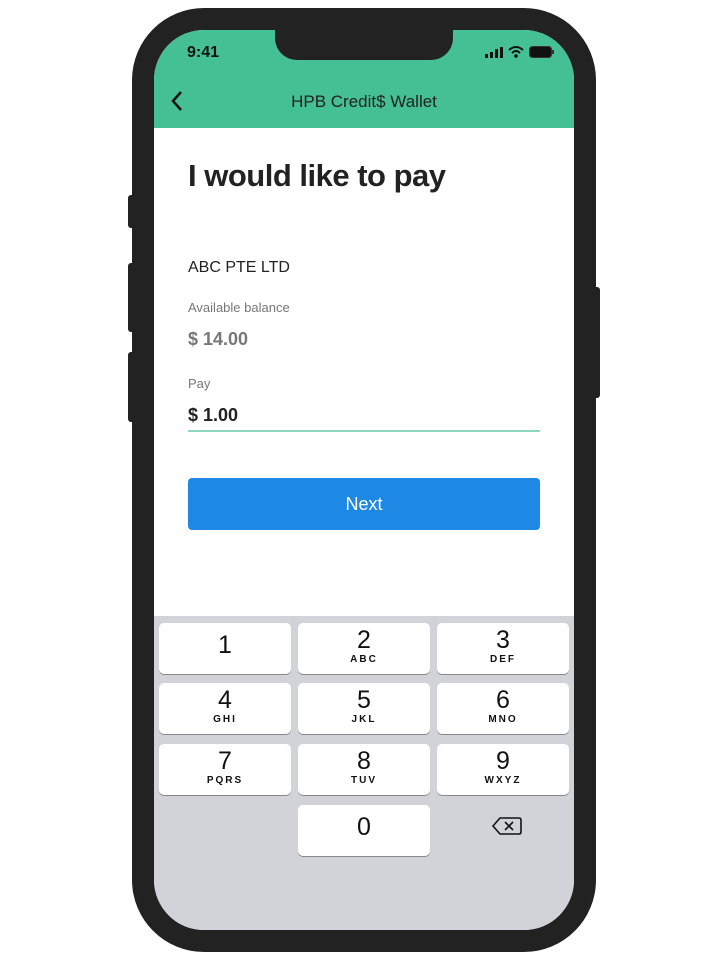 This screenshot has width=728, height=960. I want to click on key-digit: 7, so click(225, 761).